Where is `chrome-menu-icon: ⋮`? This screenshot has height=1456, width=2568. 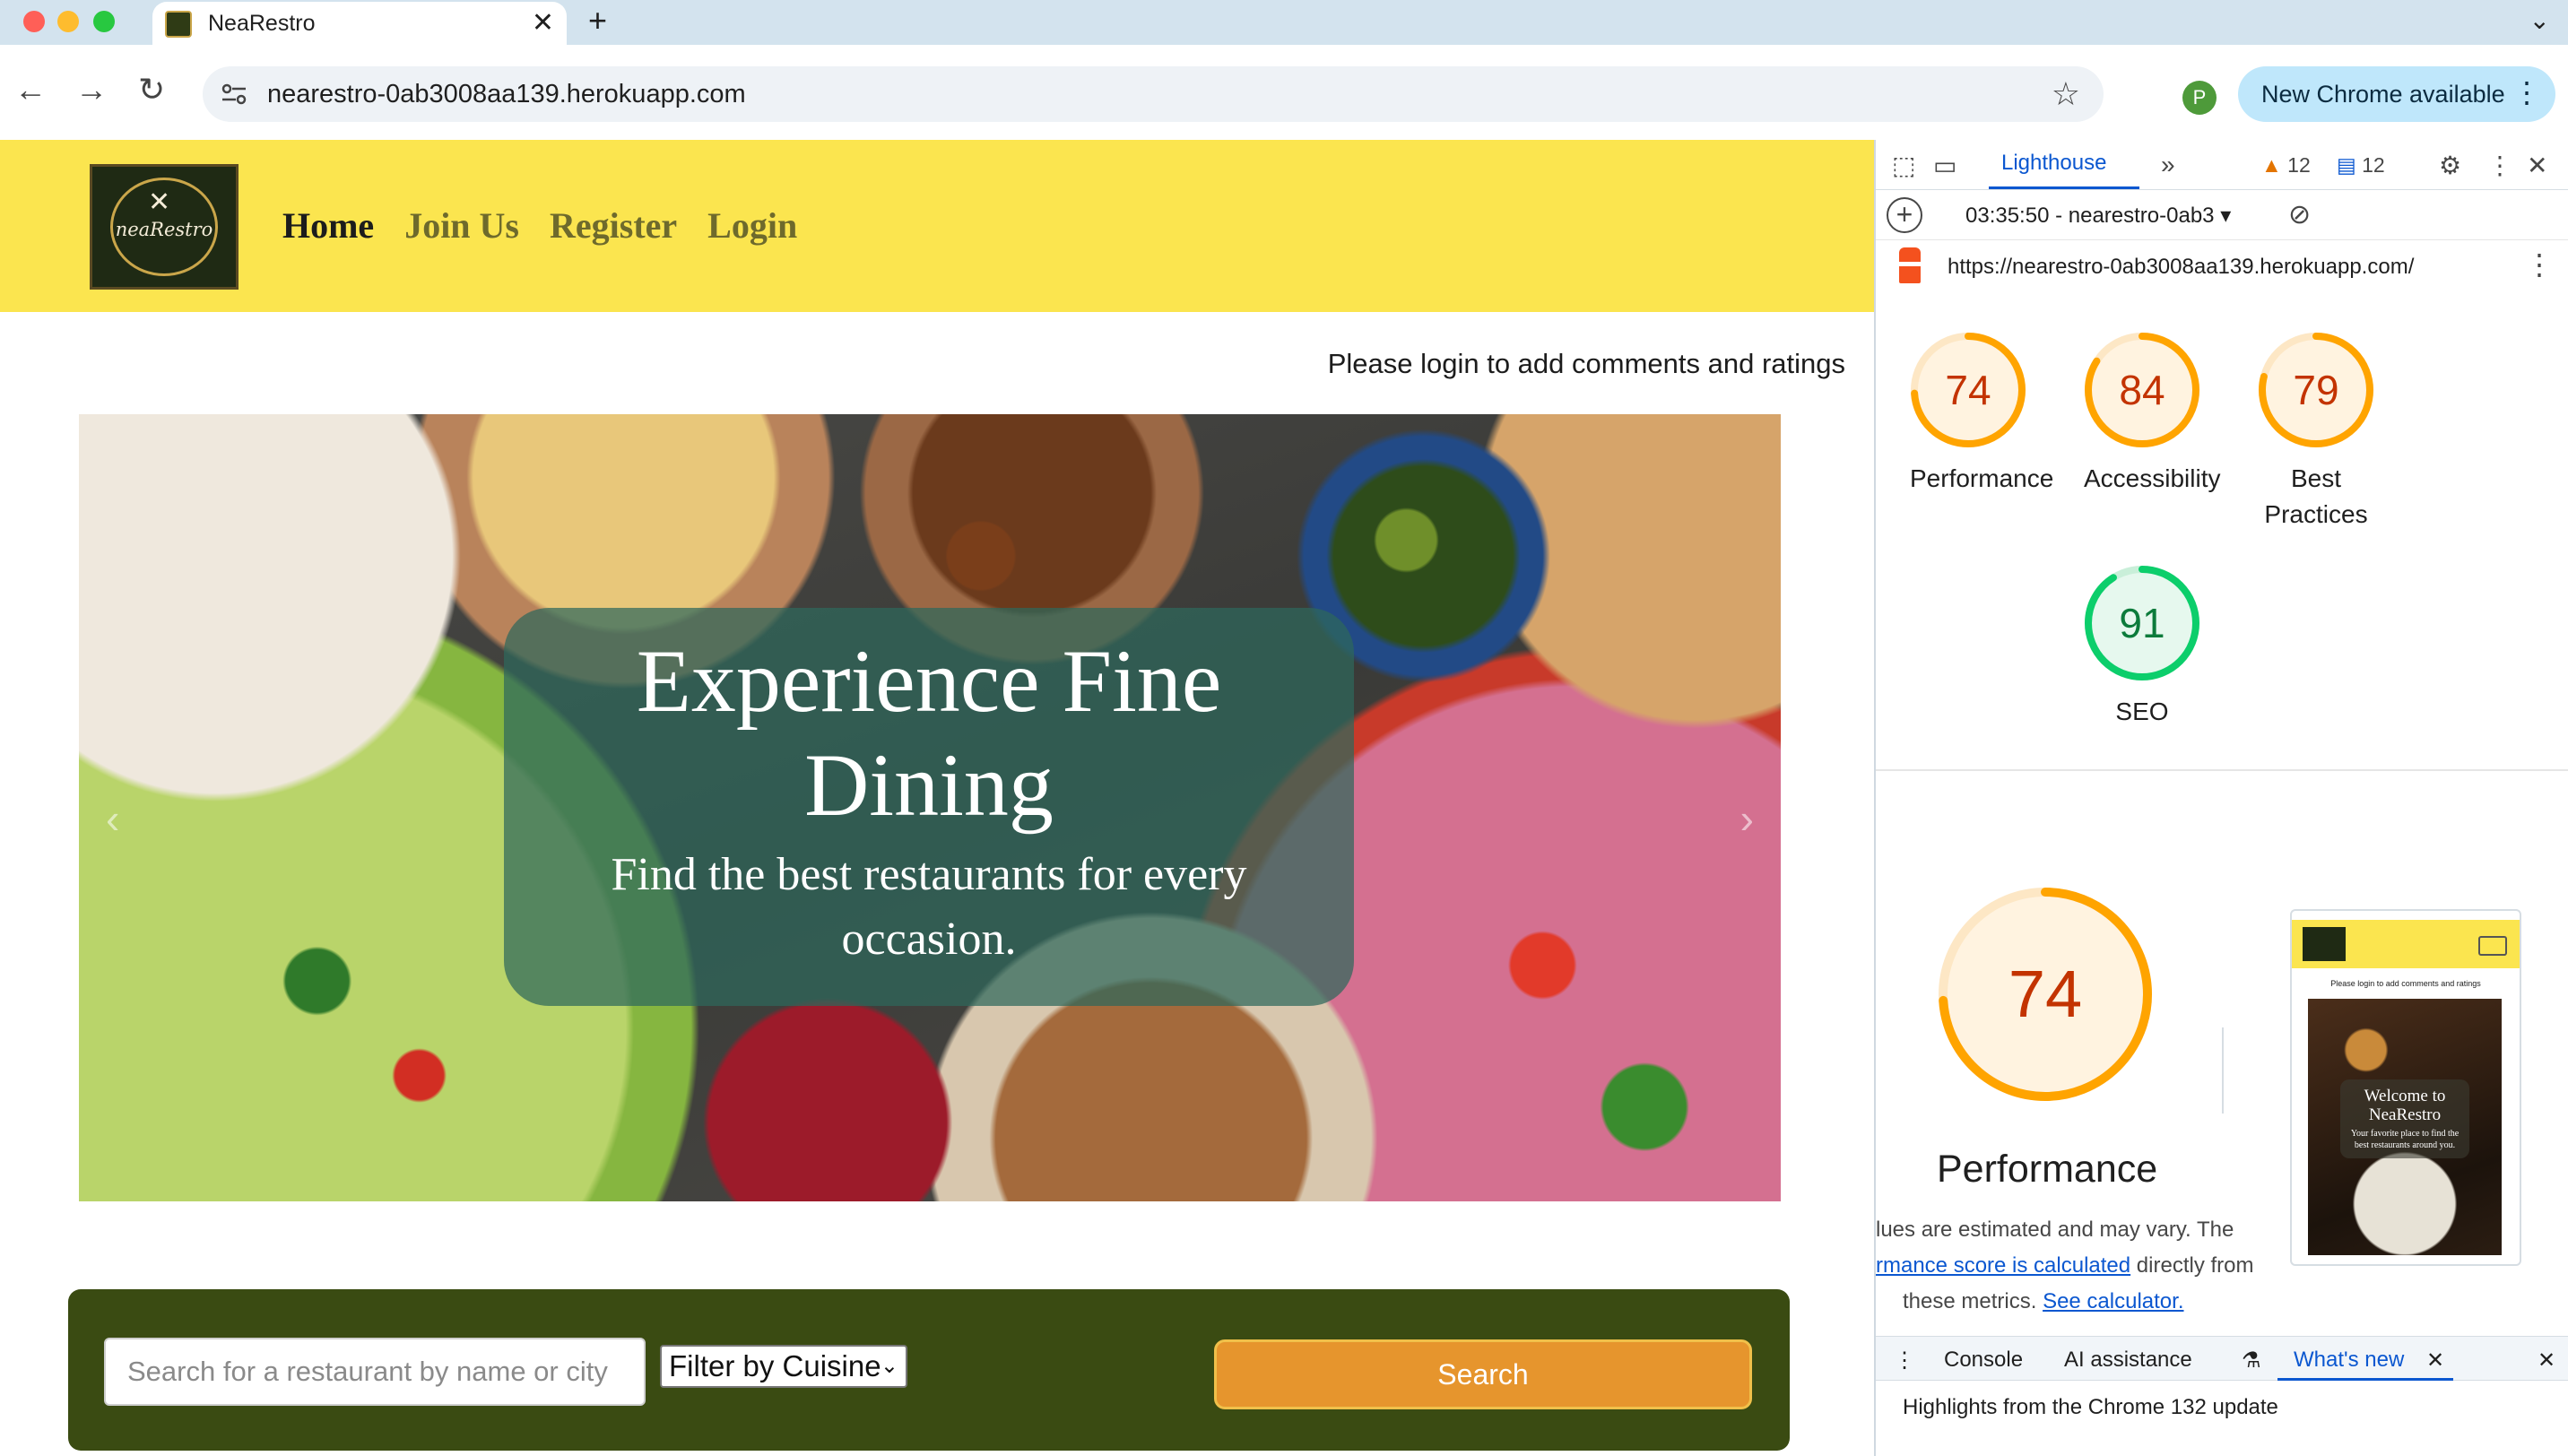
chrome-menu-icon: ⋮ is located at coordinates (2526, 92).